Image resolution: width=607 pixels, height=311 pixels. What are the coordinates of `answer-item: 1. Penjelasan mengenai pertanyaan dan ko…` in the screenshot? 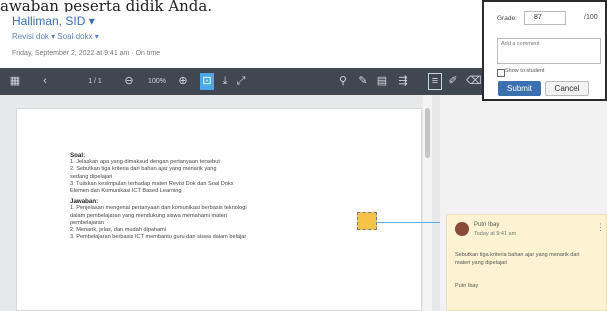 It's located at (158, 208).